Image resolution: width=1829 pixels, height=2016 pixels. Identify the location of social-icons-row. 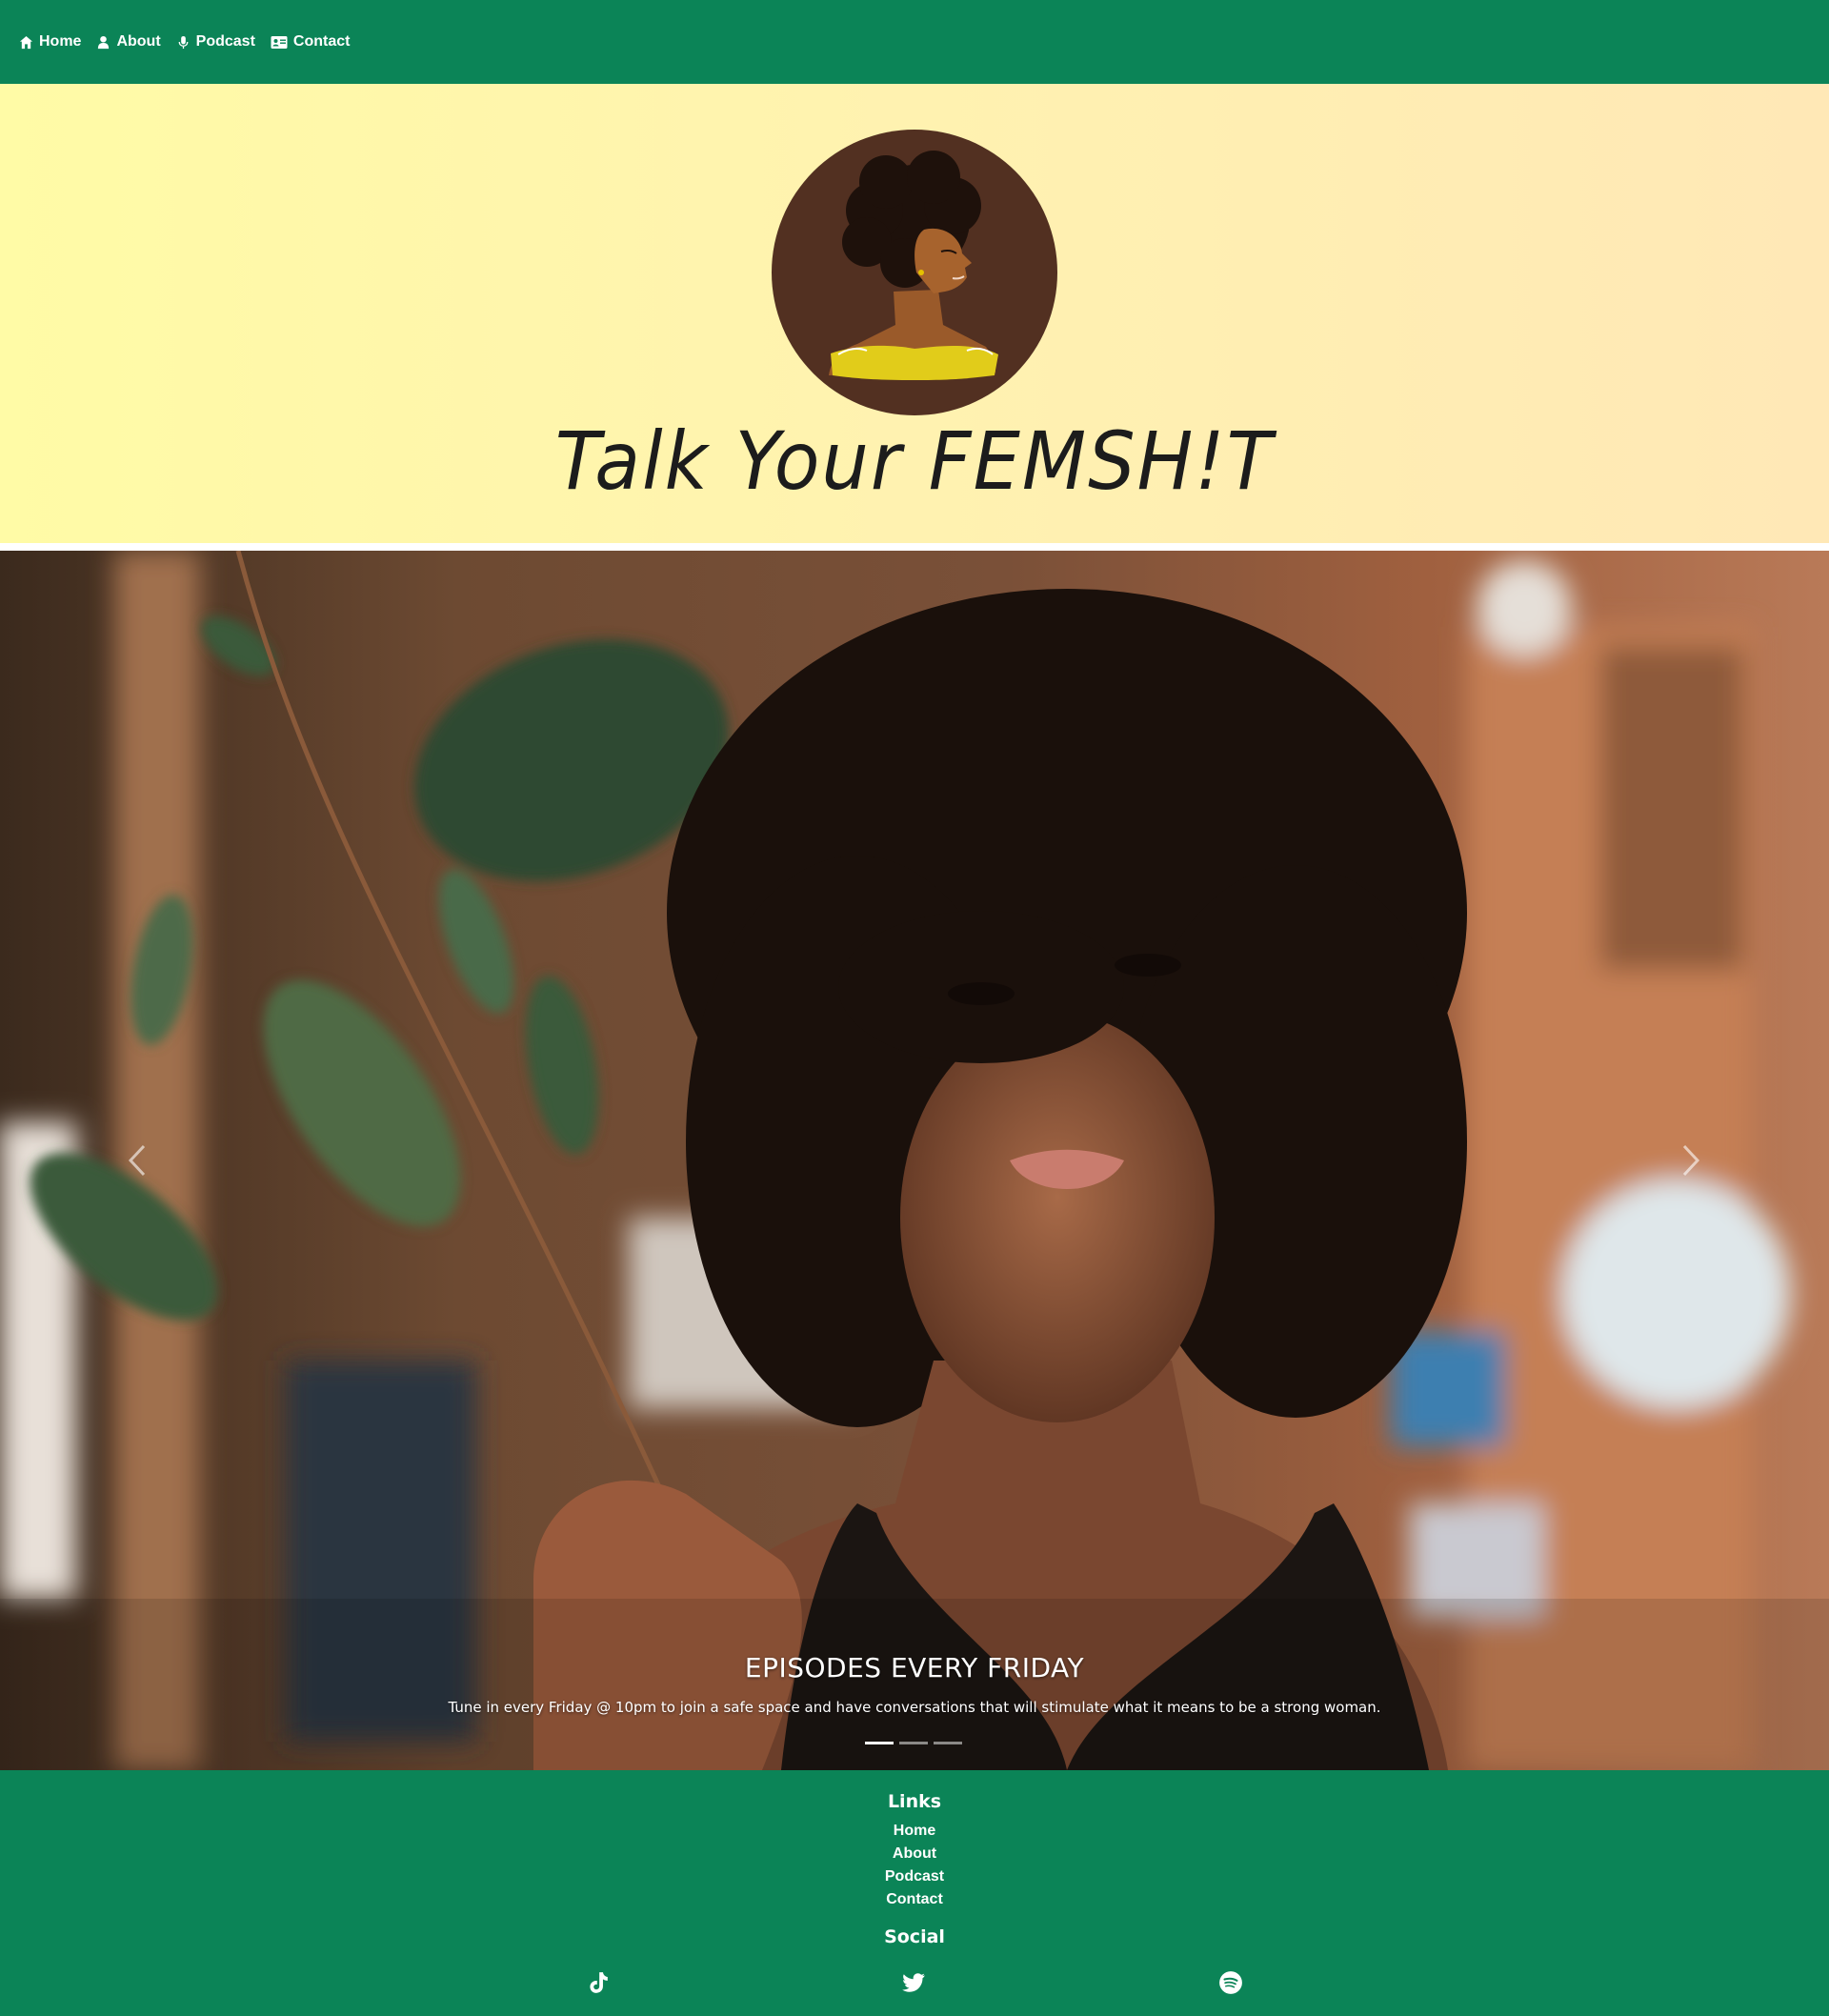
(914, 1984).